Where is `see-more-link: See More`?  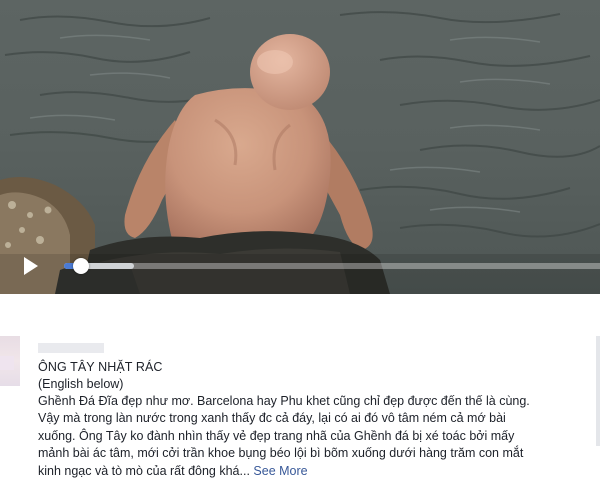
see-more-link: See More is located at coordinates (280, 471).